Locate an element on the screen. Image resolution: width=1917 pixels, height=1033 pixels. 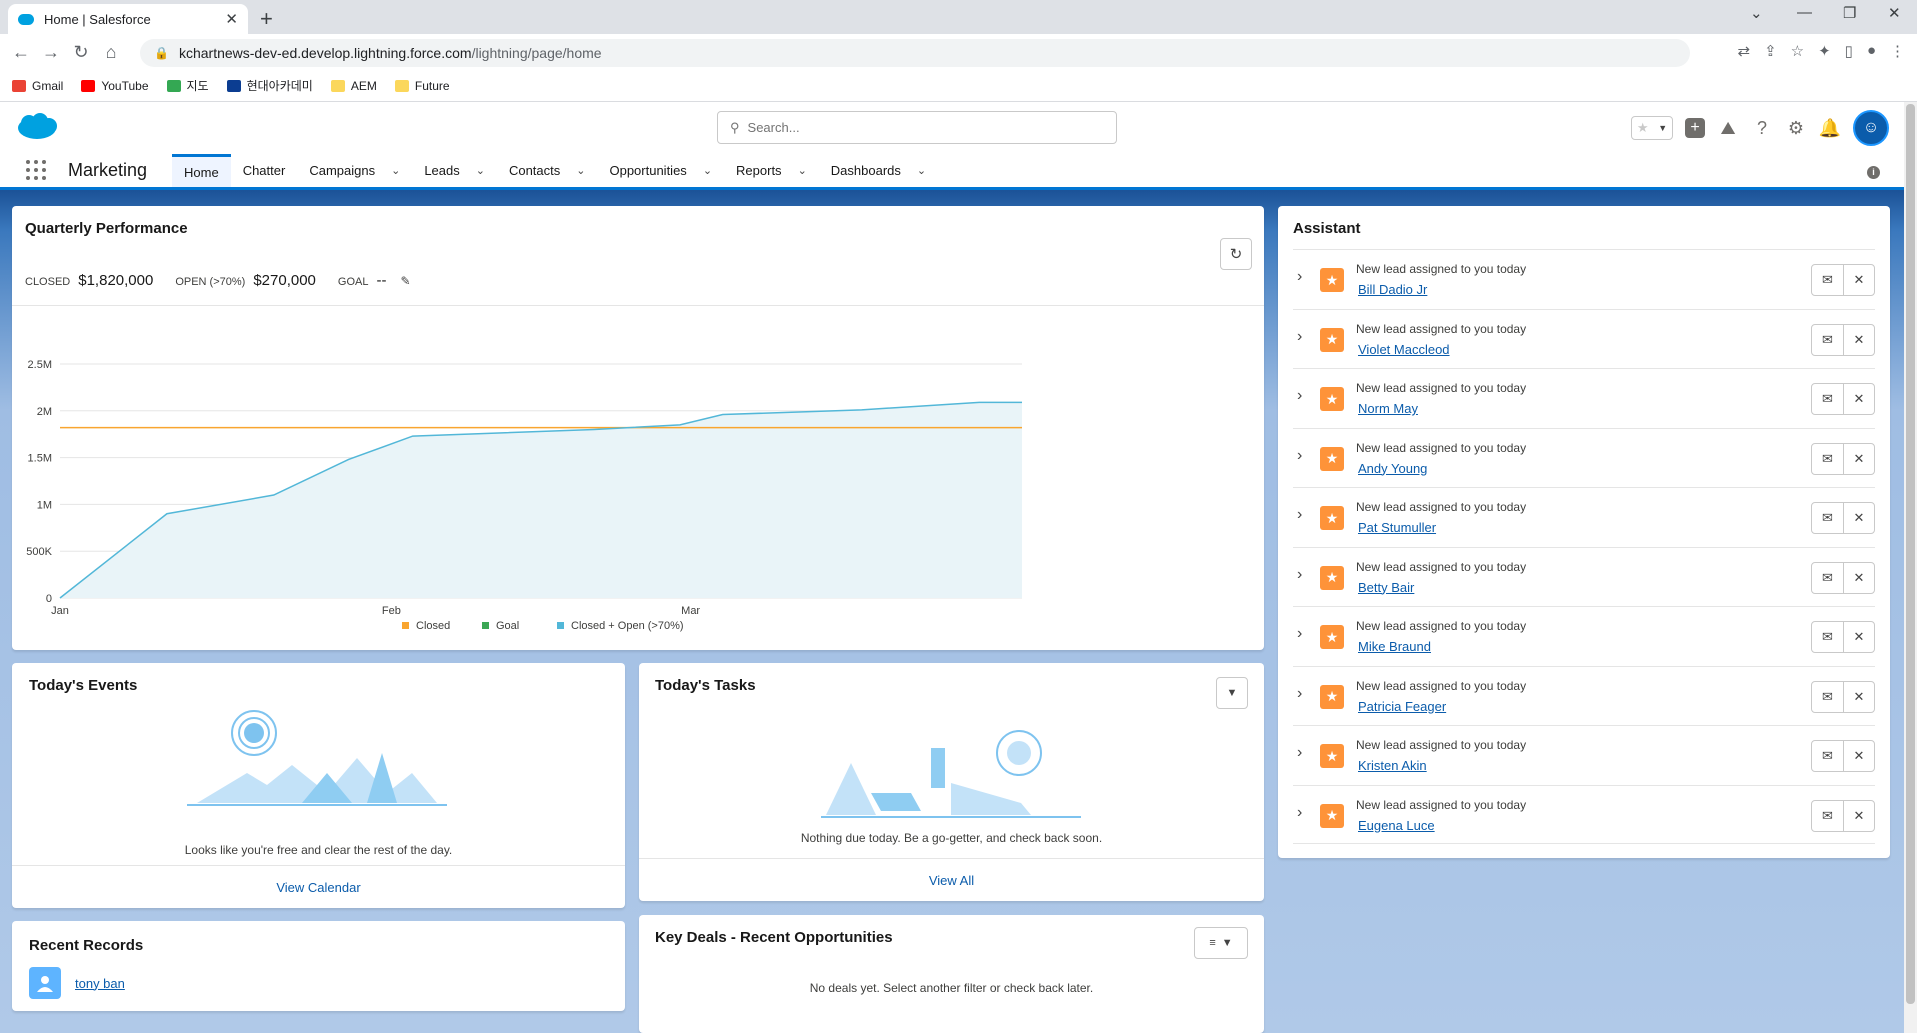
tab-search-icon: ⌄ is located at coordinates (1756, 13).